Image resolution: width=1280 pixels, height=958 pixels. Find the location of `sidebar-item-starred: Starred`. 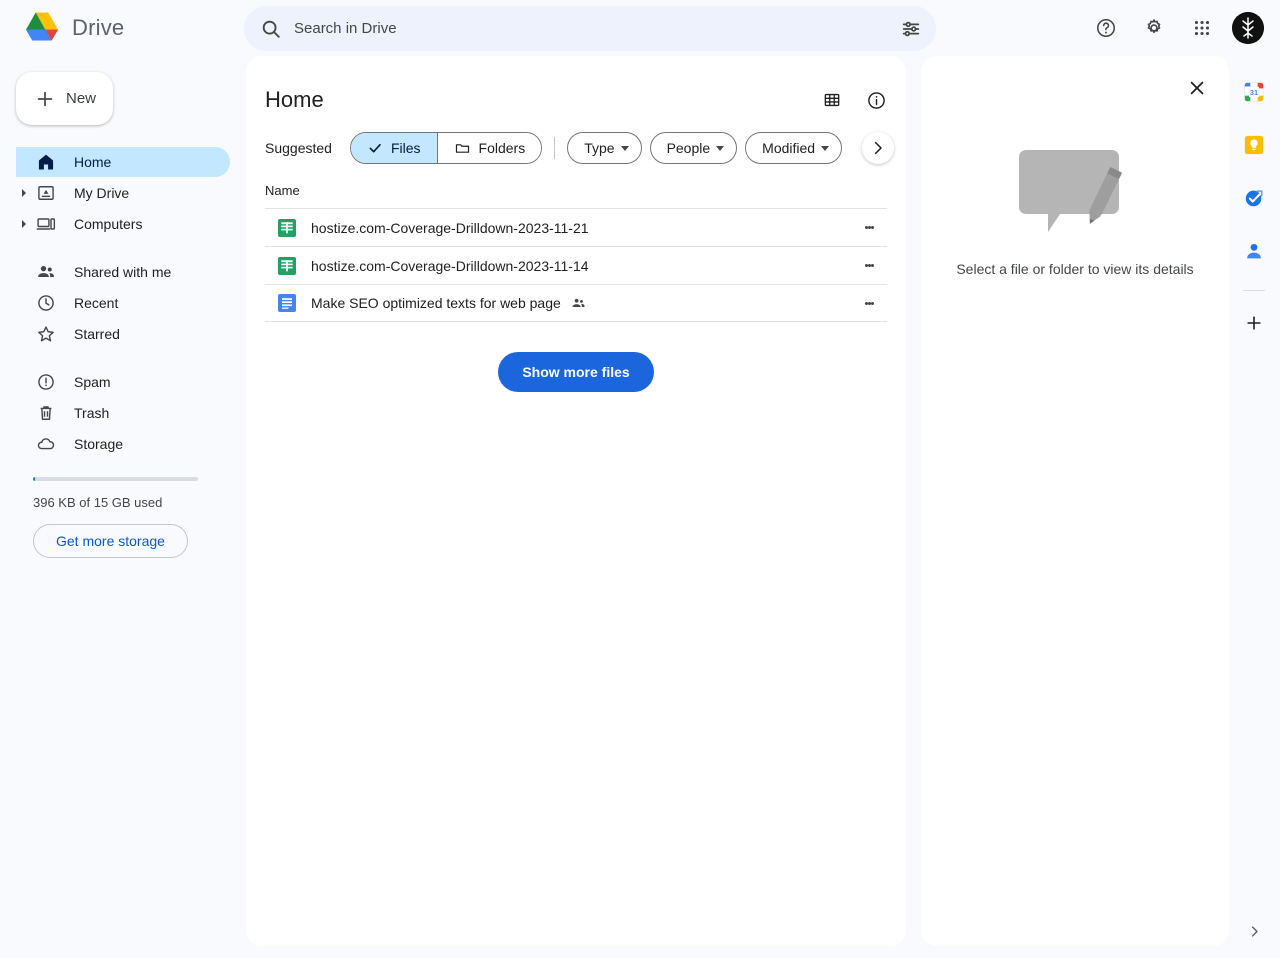

sidebar-item-starred: Starred is located at coordinates (123, 334).